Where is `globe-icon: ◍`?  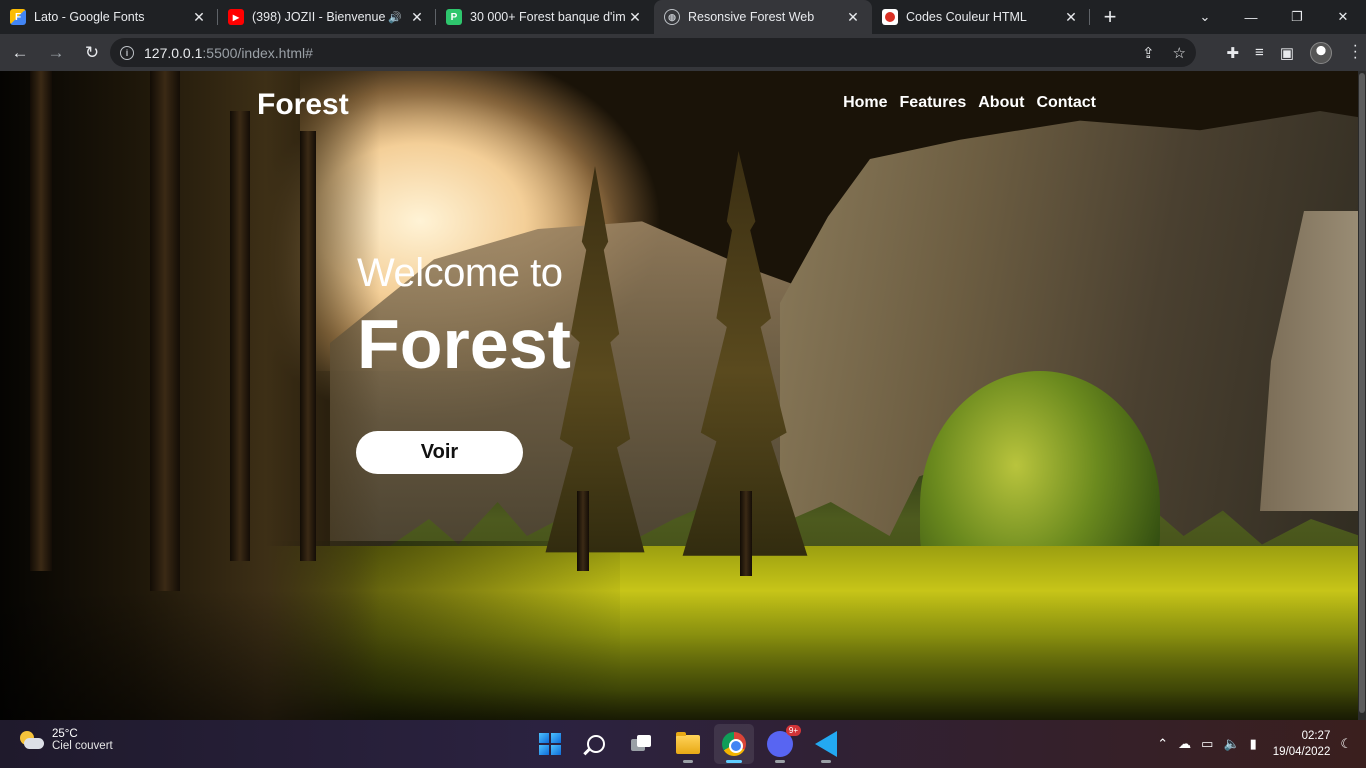 globe-icon: ◍ is located at coordinates (672, 17).